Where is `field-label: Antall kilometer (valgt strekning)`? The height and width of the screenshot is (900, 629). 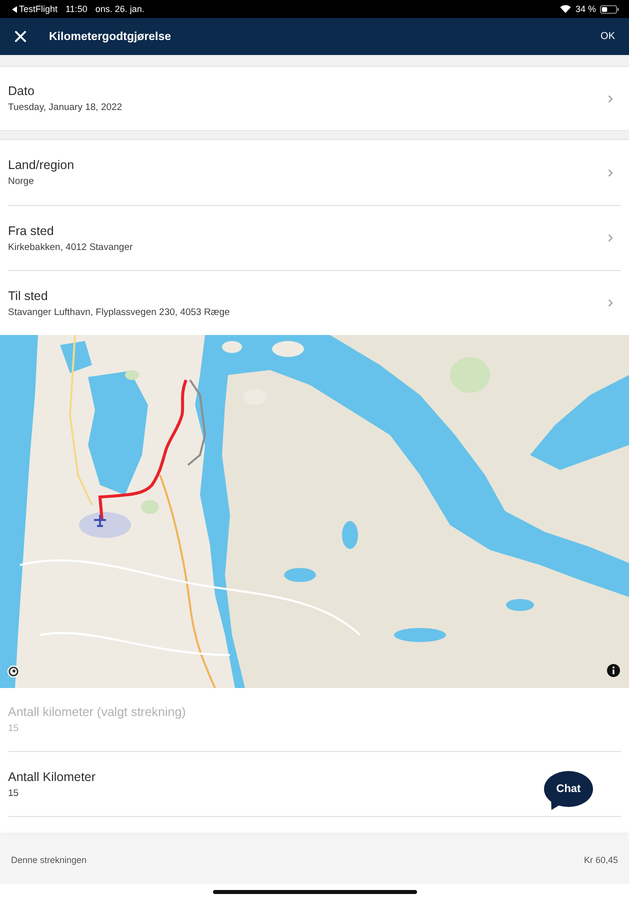 field-label: Antall kilometer (valgt strekning) is located at coordinates (97, 712).